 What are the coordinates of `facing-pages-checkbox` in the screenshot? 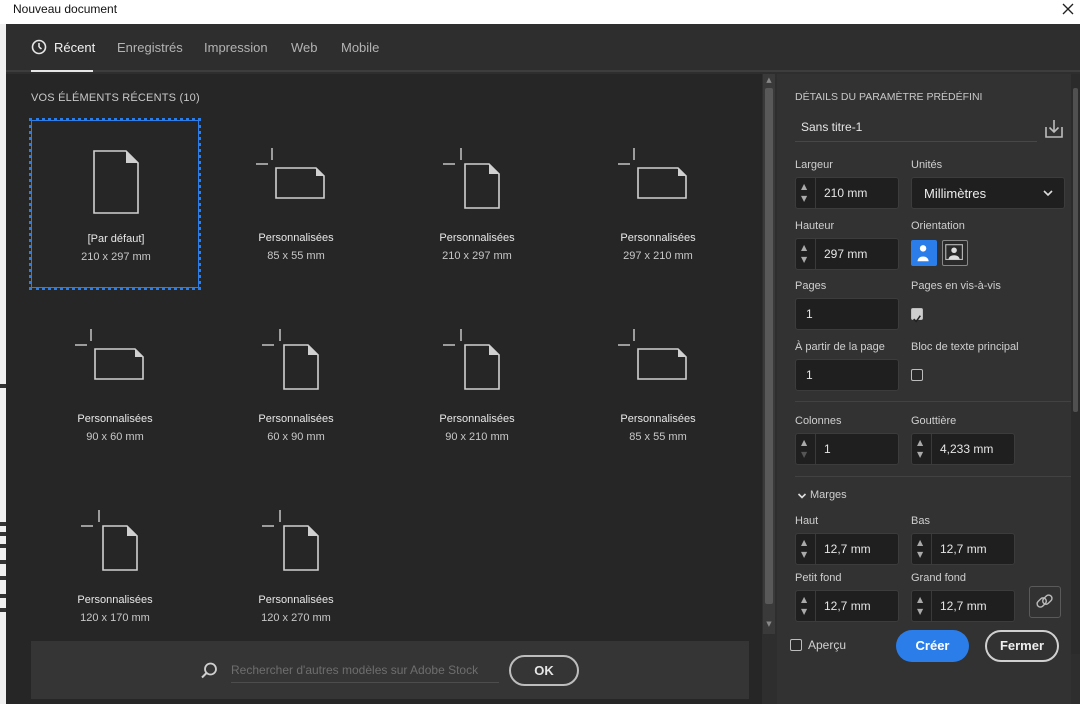 It's located at (917, 315).